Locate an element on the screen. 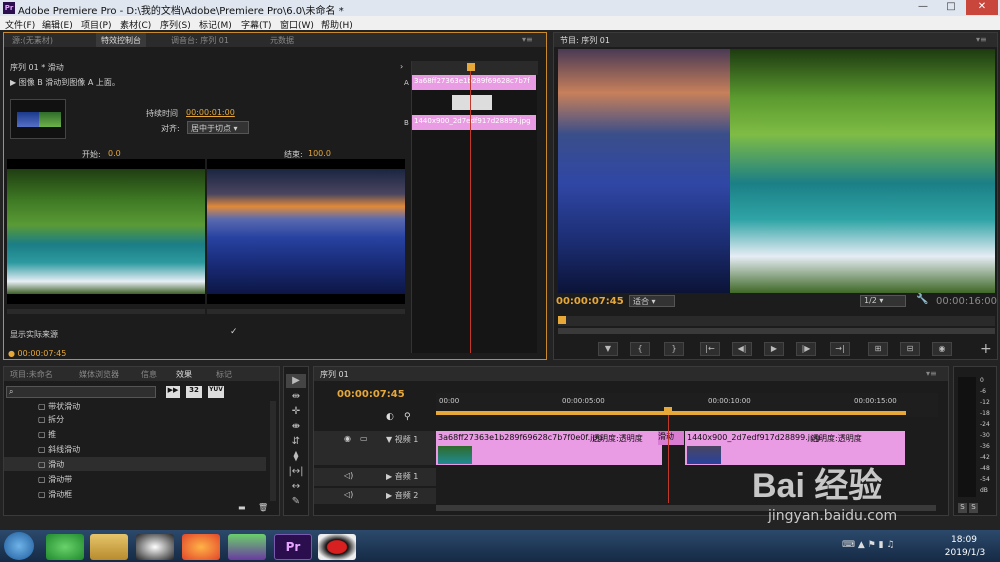 This screenshot has height=562, width=1000. record-icon is located at coordinates (337, 547).